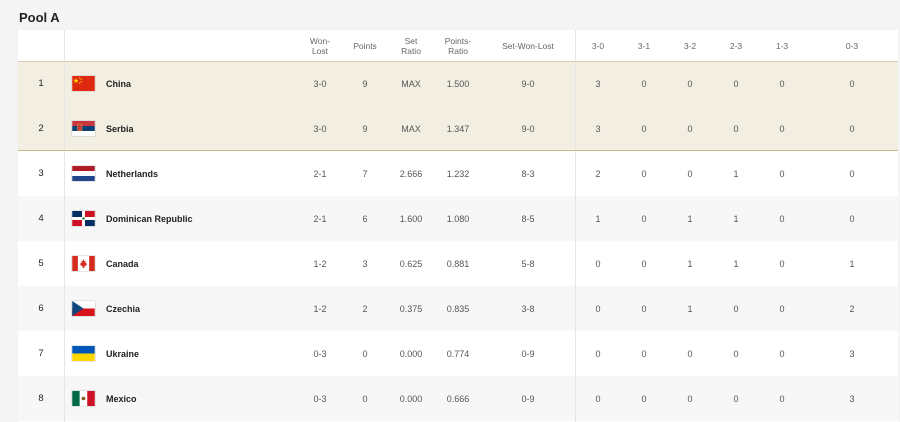 Image resolution: width=900 pixels, height=422 pixels. Describe the element at coordinates (365, 308) in the screenshot. I see `points-cell: 2` at that location.